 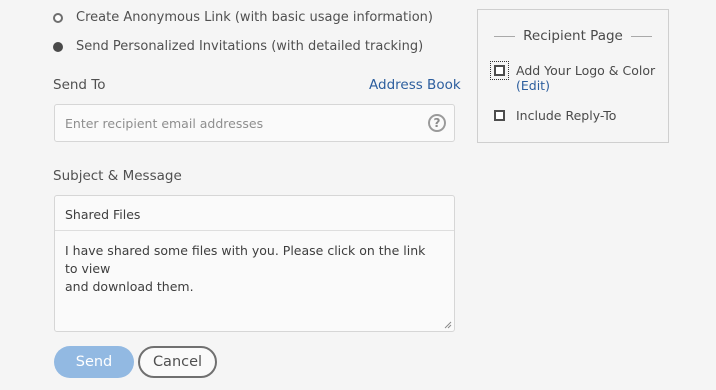 What do you see at coordinates (79, 85) in the screenshot?
I see `send-to-label: Send To` at bounding box center [79, 85].